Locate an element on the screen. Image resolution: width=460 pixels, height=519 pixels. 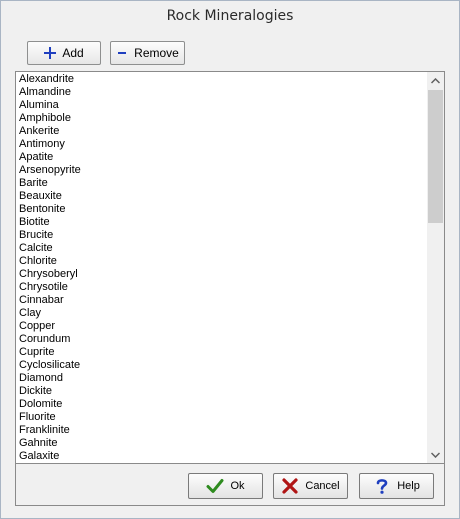
list-item: Calcite is located at coordinates (223, 248).